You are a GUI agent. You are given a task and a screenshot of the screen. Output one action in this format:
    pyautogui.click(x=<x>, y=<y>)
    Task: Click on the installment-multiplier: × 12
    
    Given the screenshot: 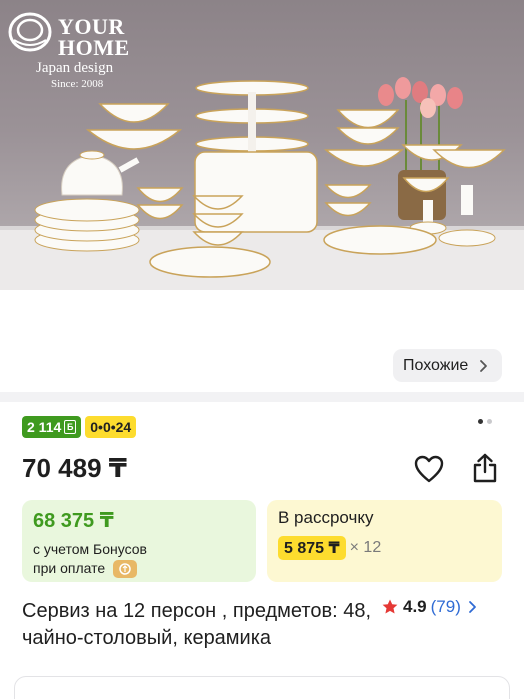 What is the action you would take?
    pyautogui.click(x=365, y=547)
    